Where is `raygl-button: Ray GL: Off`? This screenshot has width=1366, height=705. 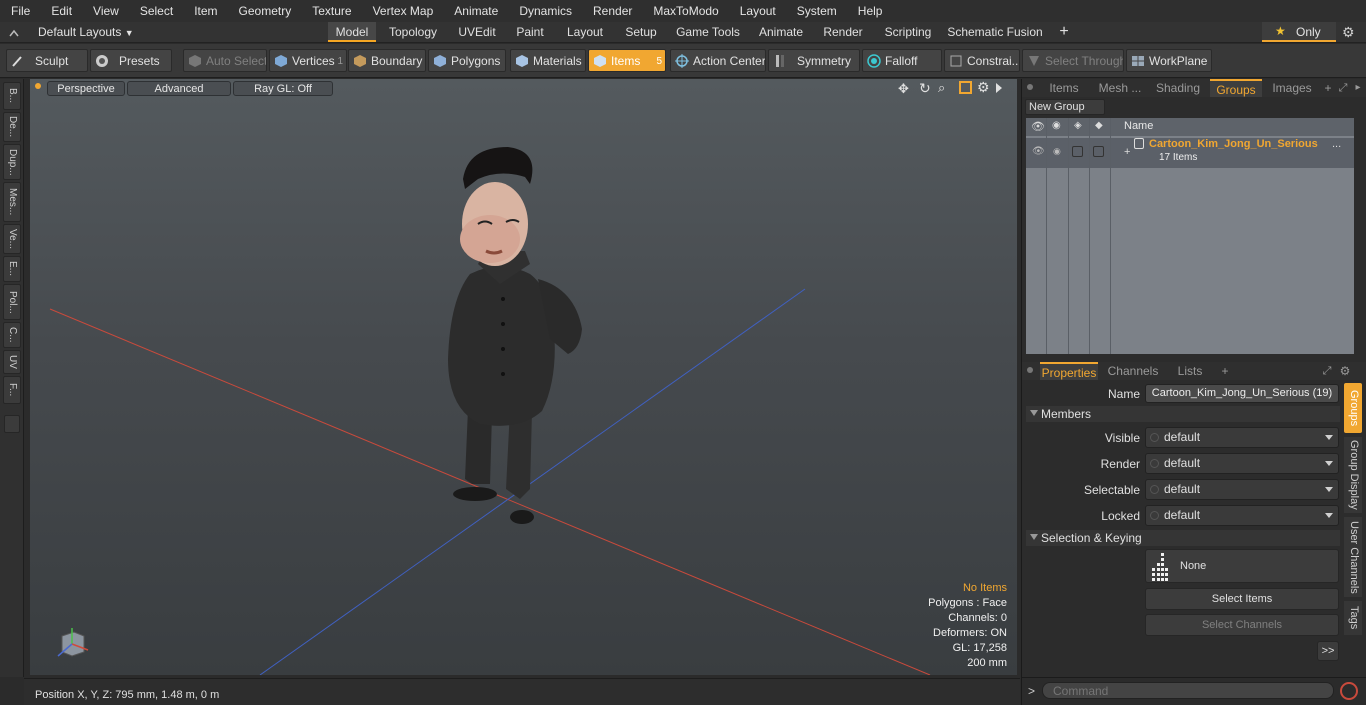
raygl-button: Ray GL: Off is located at coordinates (283, 88).